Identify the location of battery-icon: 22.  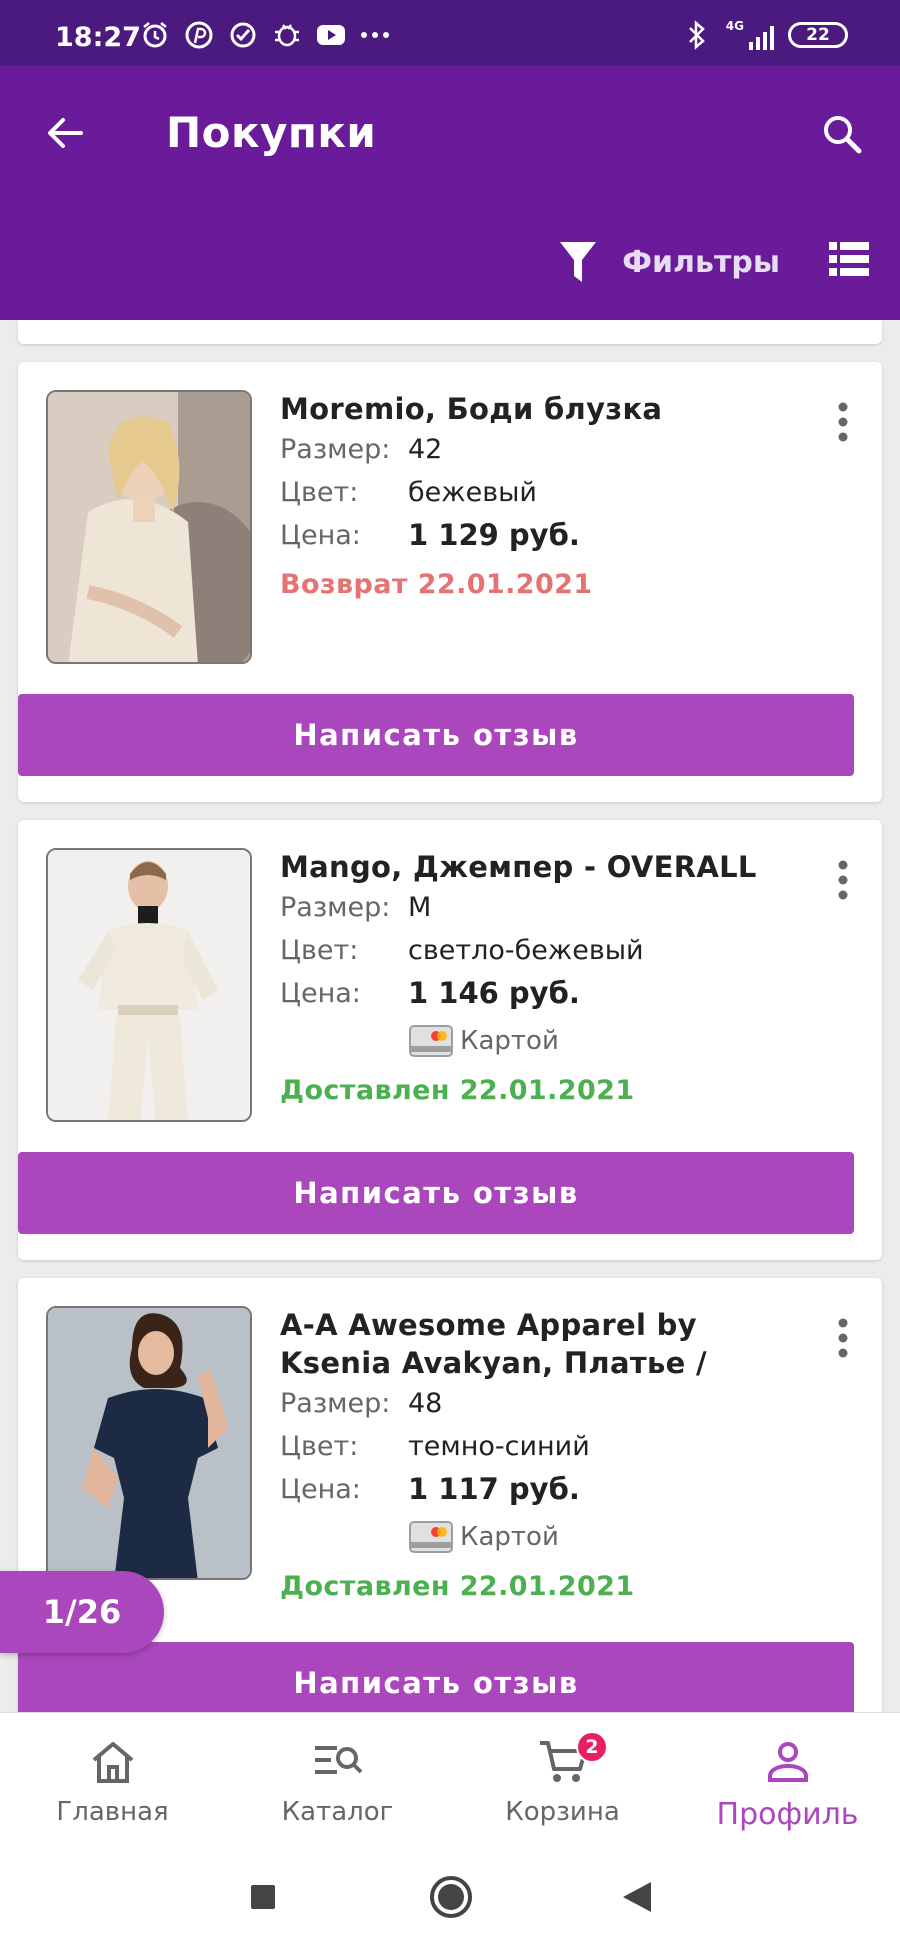
(818, 35).